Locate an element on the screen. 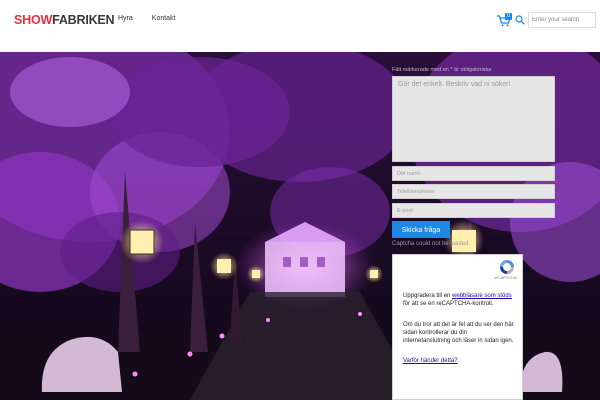 The width and height of the screenshot is (600, 400). supported-browser-link: webbläsare som stöds is located at coordinates (482, 296).